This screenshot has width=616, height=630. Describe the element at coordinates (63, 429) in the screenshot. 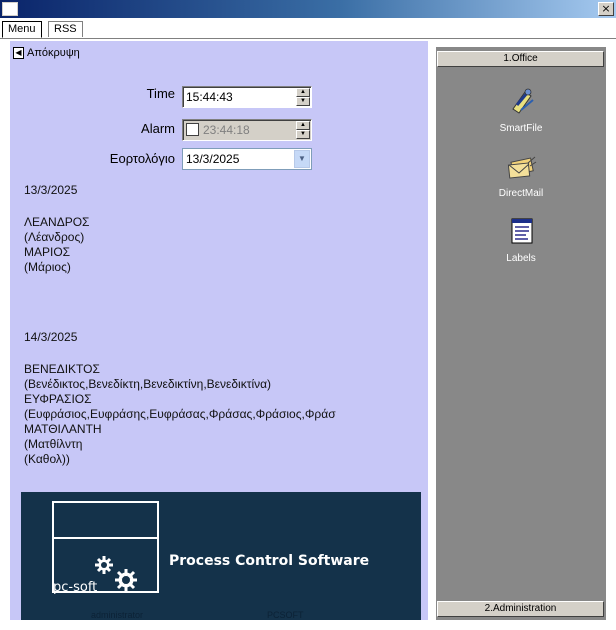

I see `name-line: ΜΑΤΘΙΛΑΝΤΗ` at that location.